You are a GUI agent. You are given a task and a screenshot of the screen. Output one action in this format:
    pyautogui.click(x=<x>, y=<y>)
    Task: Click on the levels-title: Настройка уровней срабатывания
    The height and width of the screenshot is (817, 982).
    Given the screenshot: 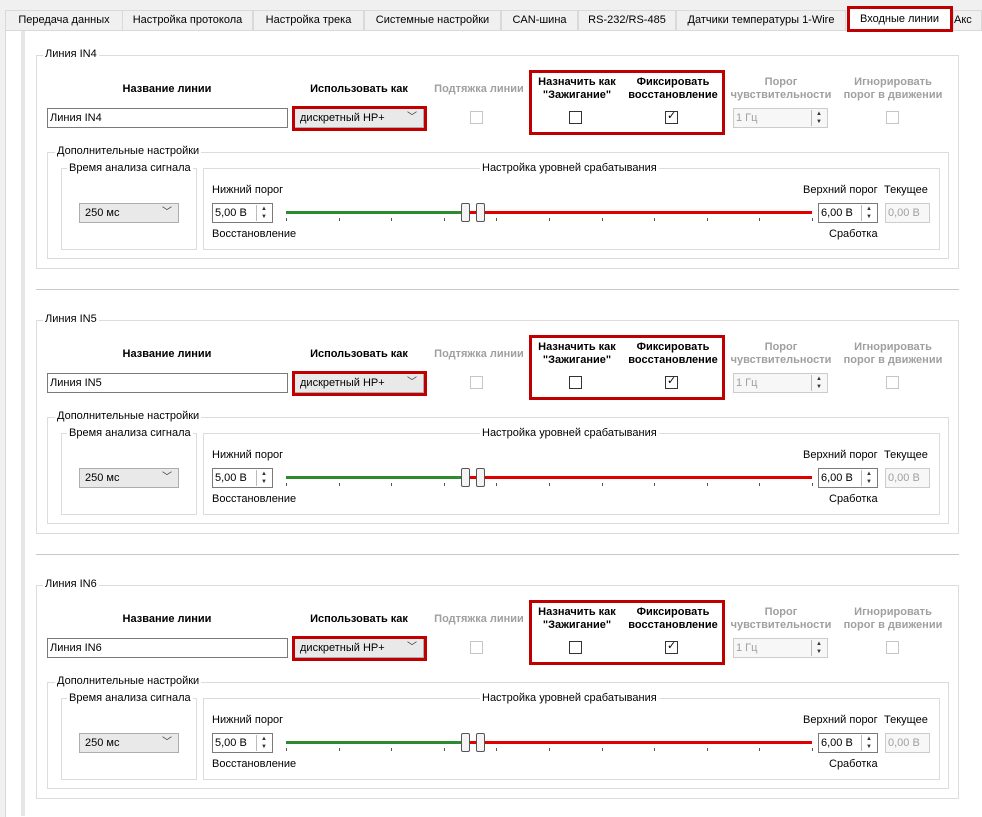 What is the action you would take?
    pyautogui.click(x=569, y=433)
    